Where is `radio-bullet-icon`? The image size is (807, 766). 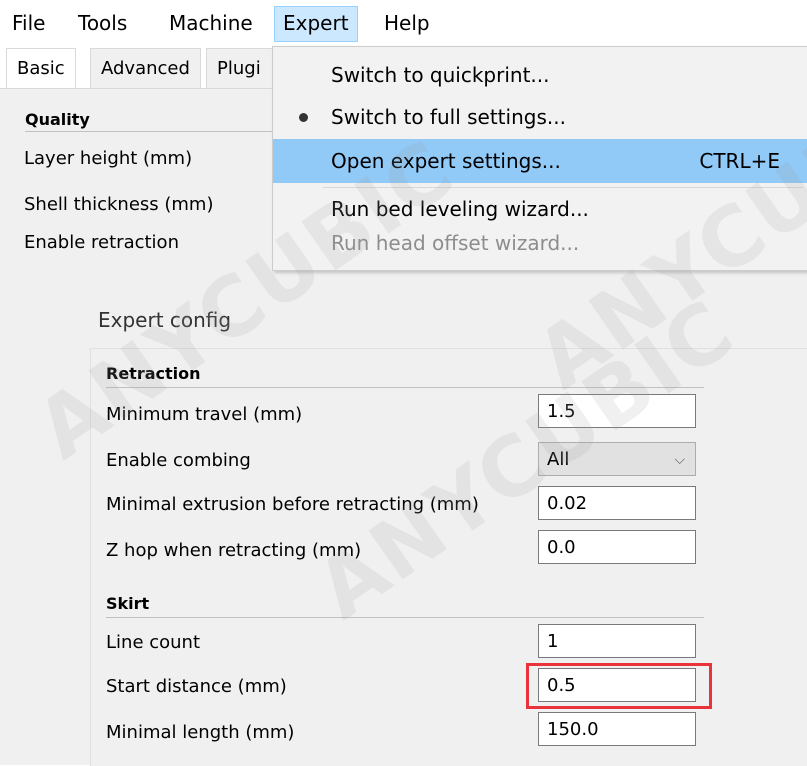 radio-bullet-icon is located at coordinates (303, 117).